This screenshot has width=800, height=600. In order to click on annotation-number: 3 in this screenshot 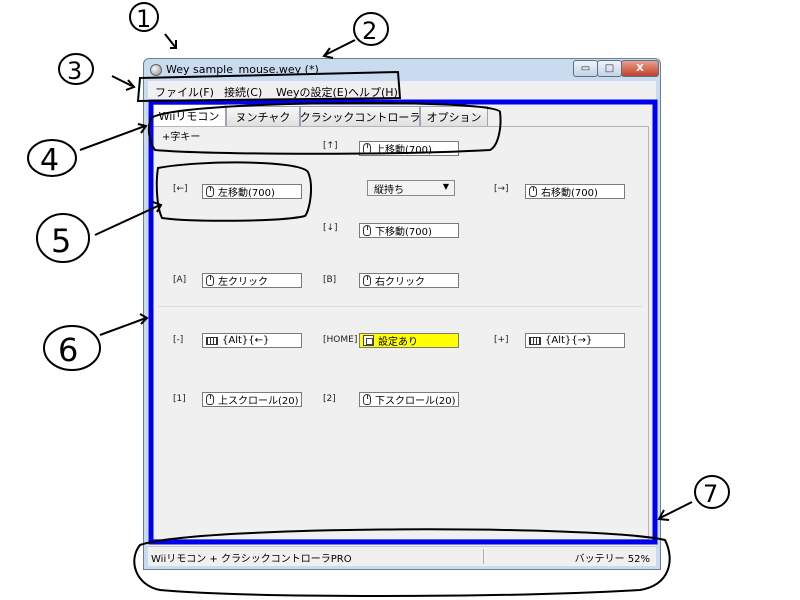, I will do `click(74, 71)`.